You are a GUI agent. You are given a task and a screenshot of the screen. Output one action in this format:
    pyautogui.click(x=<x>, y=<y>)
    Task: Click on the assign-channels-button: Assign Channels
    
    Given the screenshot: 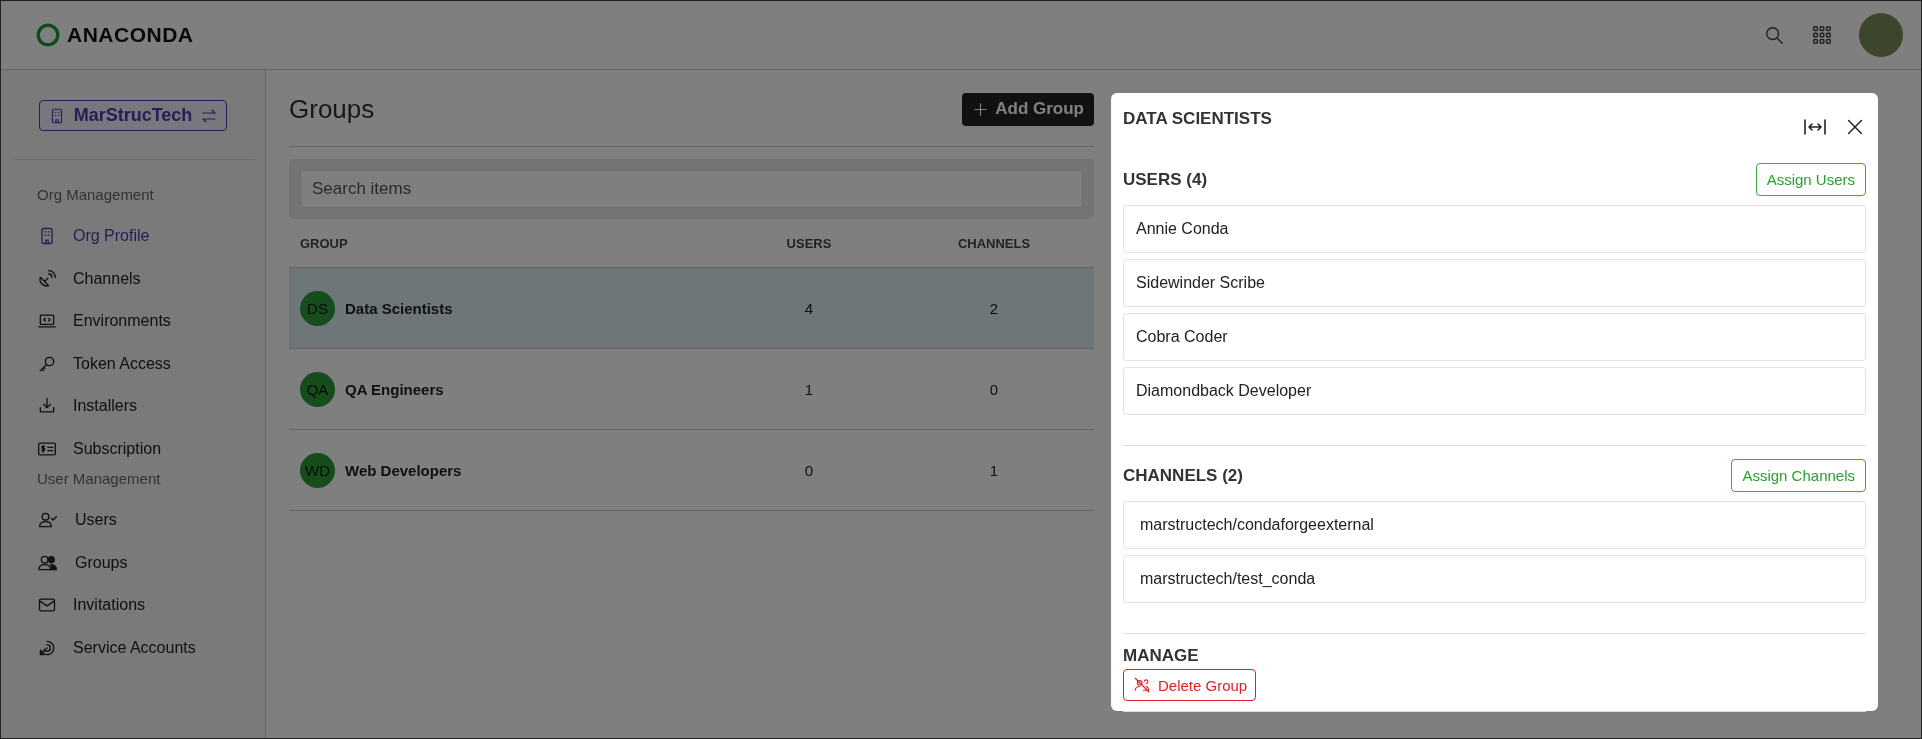 What is the action you would take?
    pyautogui.click(x=1798, y=475)
    